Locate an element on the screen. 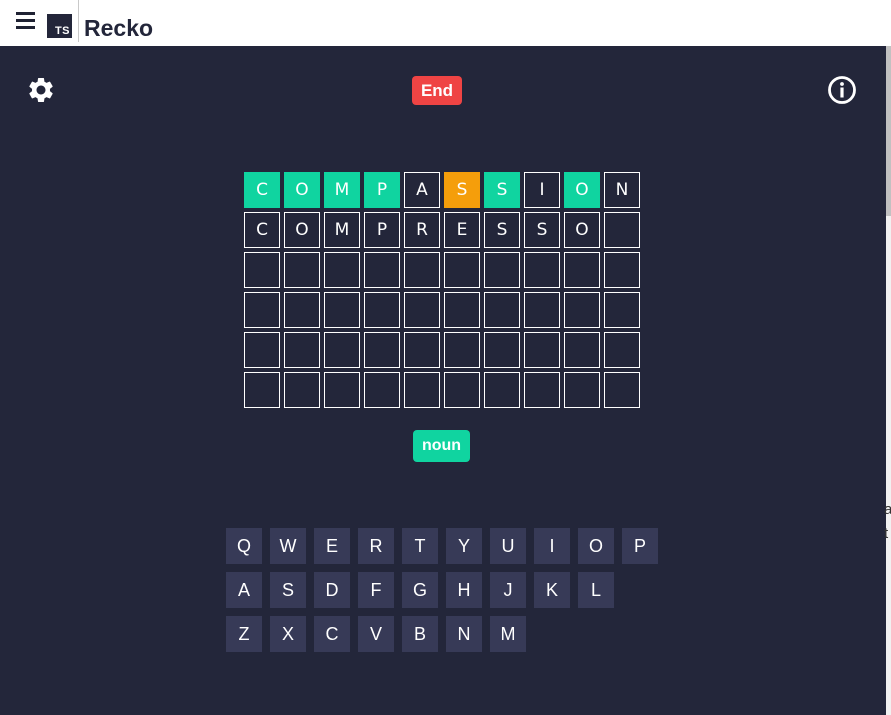 Image resolution: width=891 pixels, height=715 pixels. word-type-hint: noun is located at coordinates (441, 446).